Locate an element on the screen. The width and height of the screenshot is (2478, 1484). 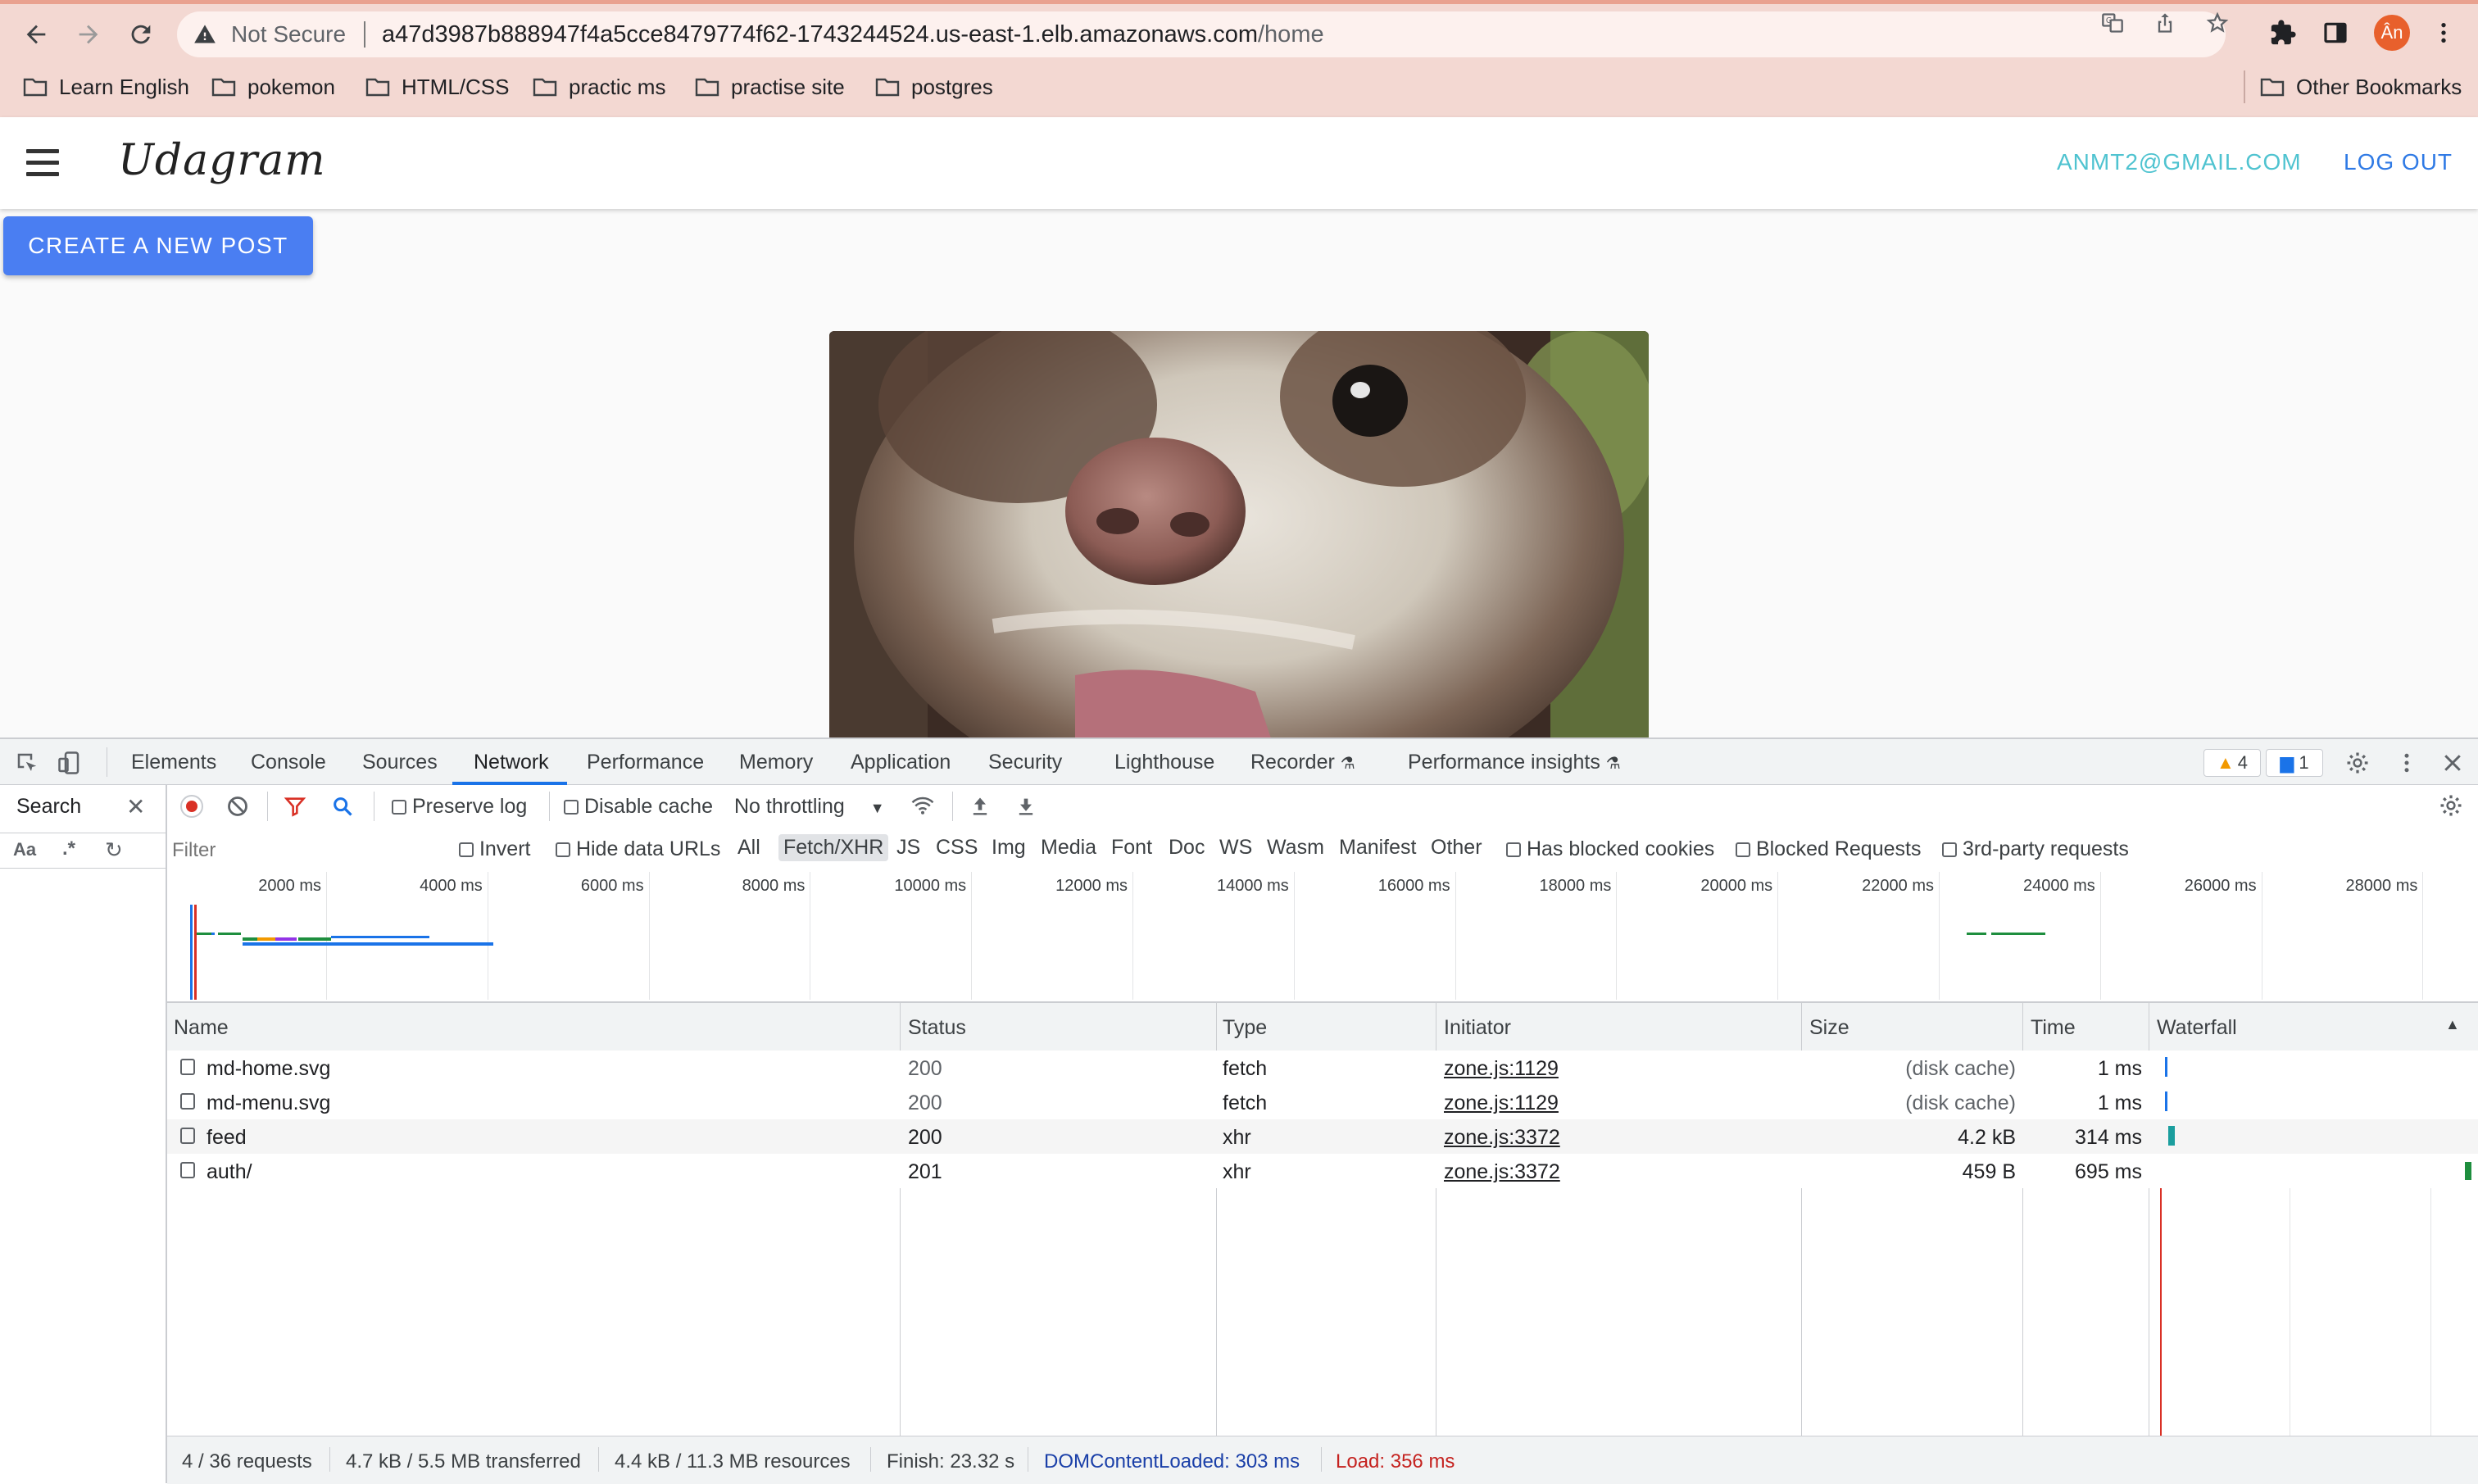
user-email: ANMT2@GMAIL.COM is located at coordinates (2179, 162).